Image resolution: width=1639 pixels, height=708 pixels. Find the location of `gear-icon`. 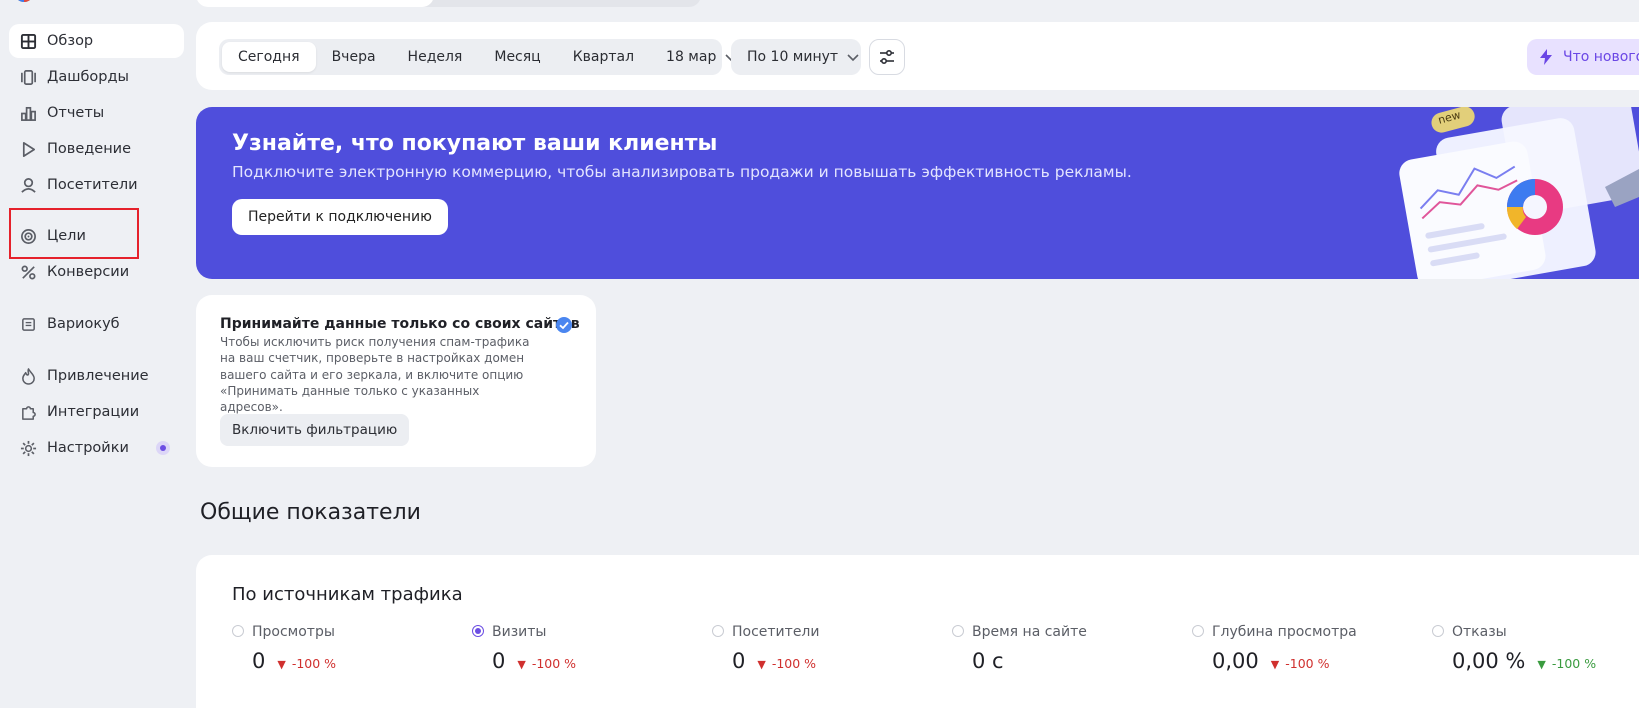

gear-icon is located at coordinates (28, 448).